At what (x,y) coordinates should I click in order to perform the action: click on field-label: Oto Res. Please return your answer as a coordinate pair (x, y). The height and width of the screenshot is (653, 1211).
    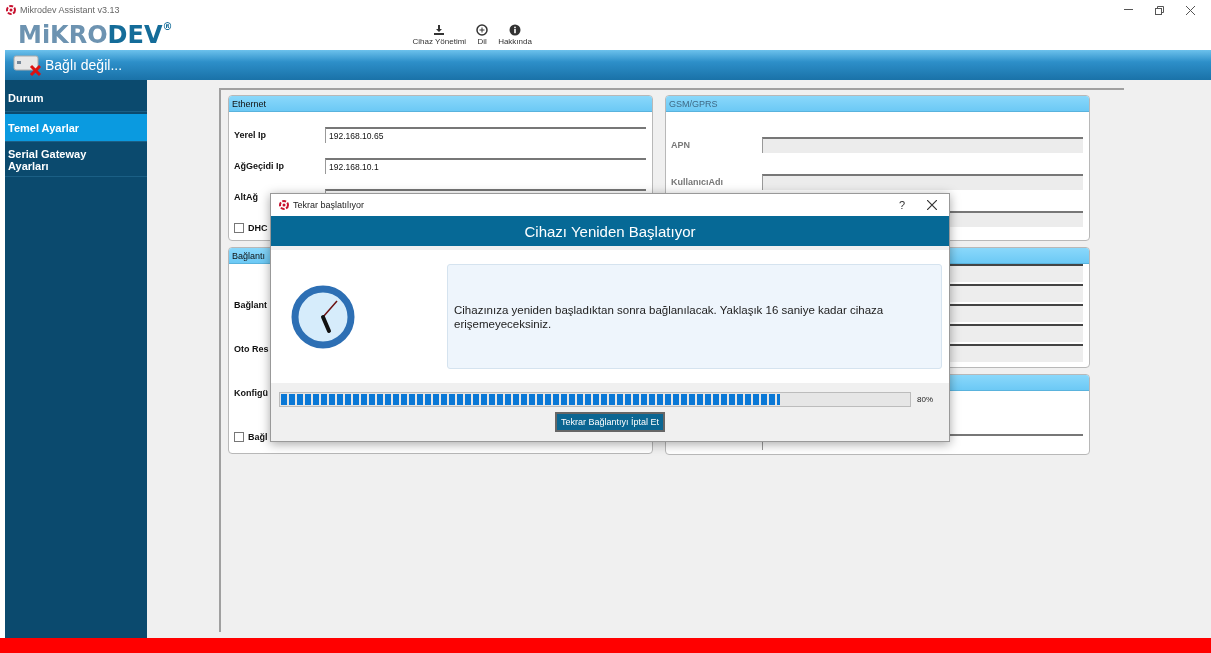
    Looking at the image, I should click on (252, 349).